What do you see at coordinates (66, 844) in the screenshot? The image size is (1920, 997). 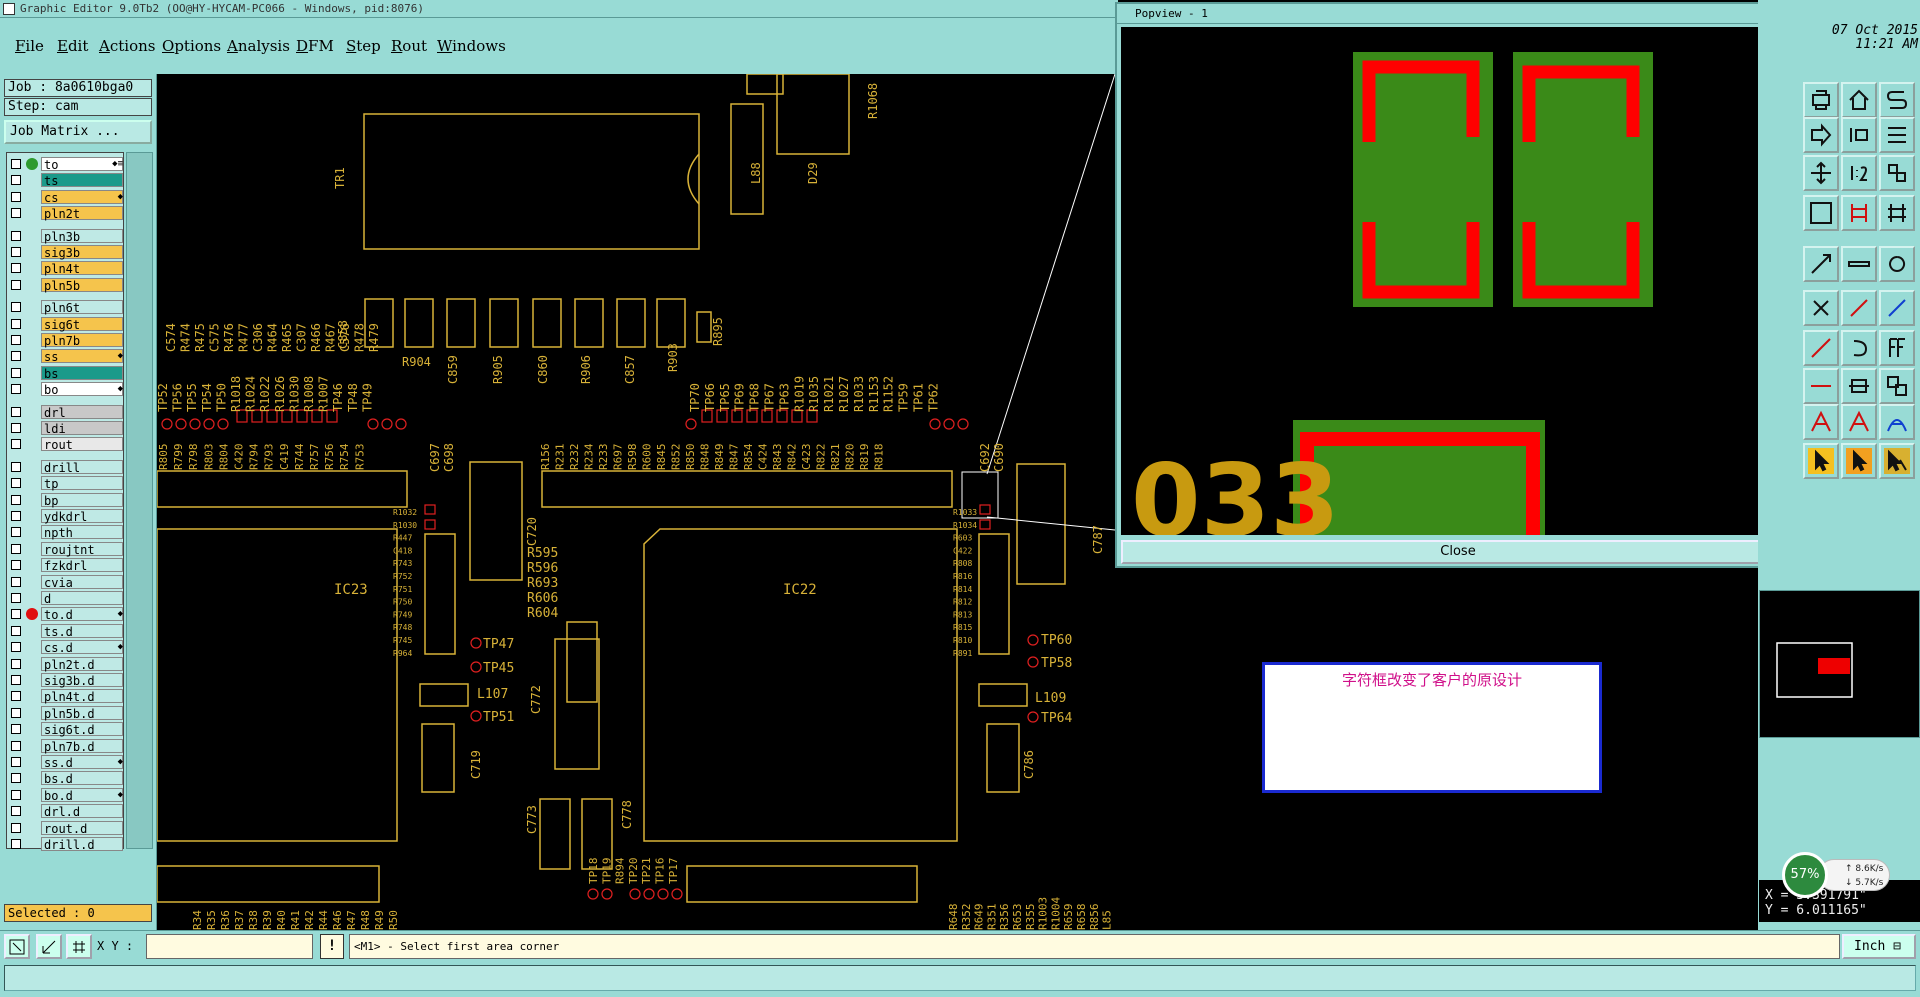 I see `layer-row-drill-d: drill.d` at bounding box center [66, 844].